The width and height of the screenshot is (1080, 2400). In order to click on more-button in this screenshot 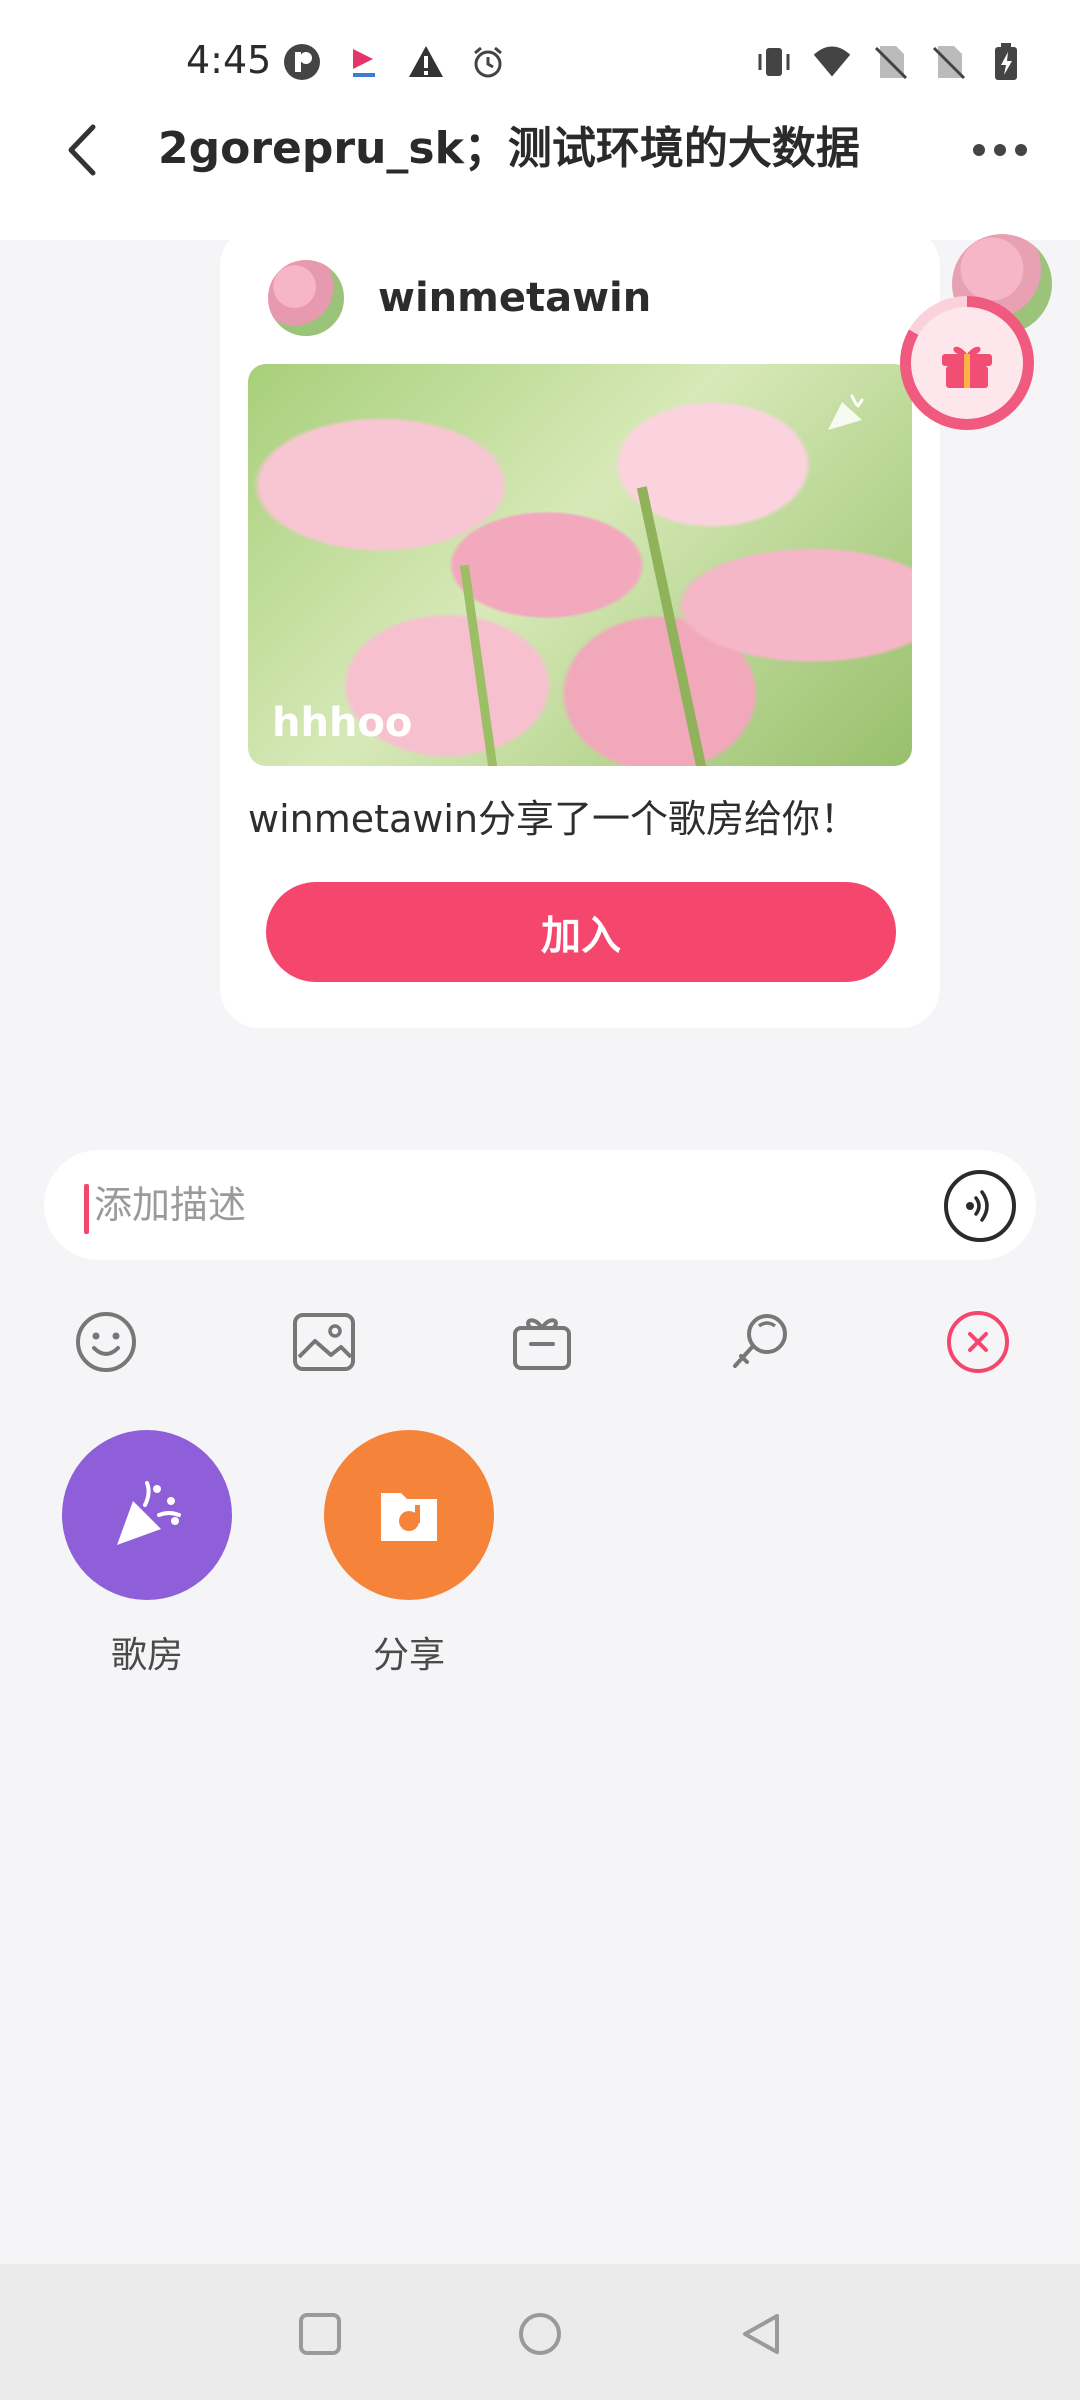, I will do `click(1000, 150)`.